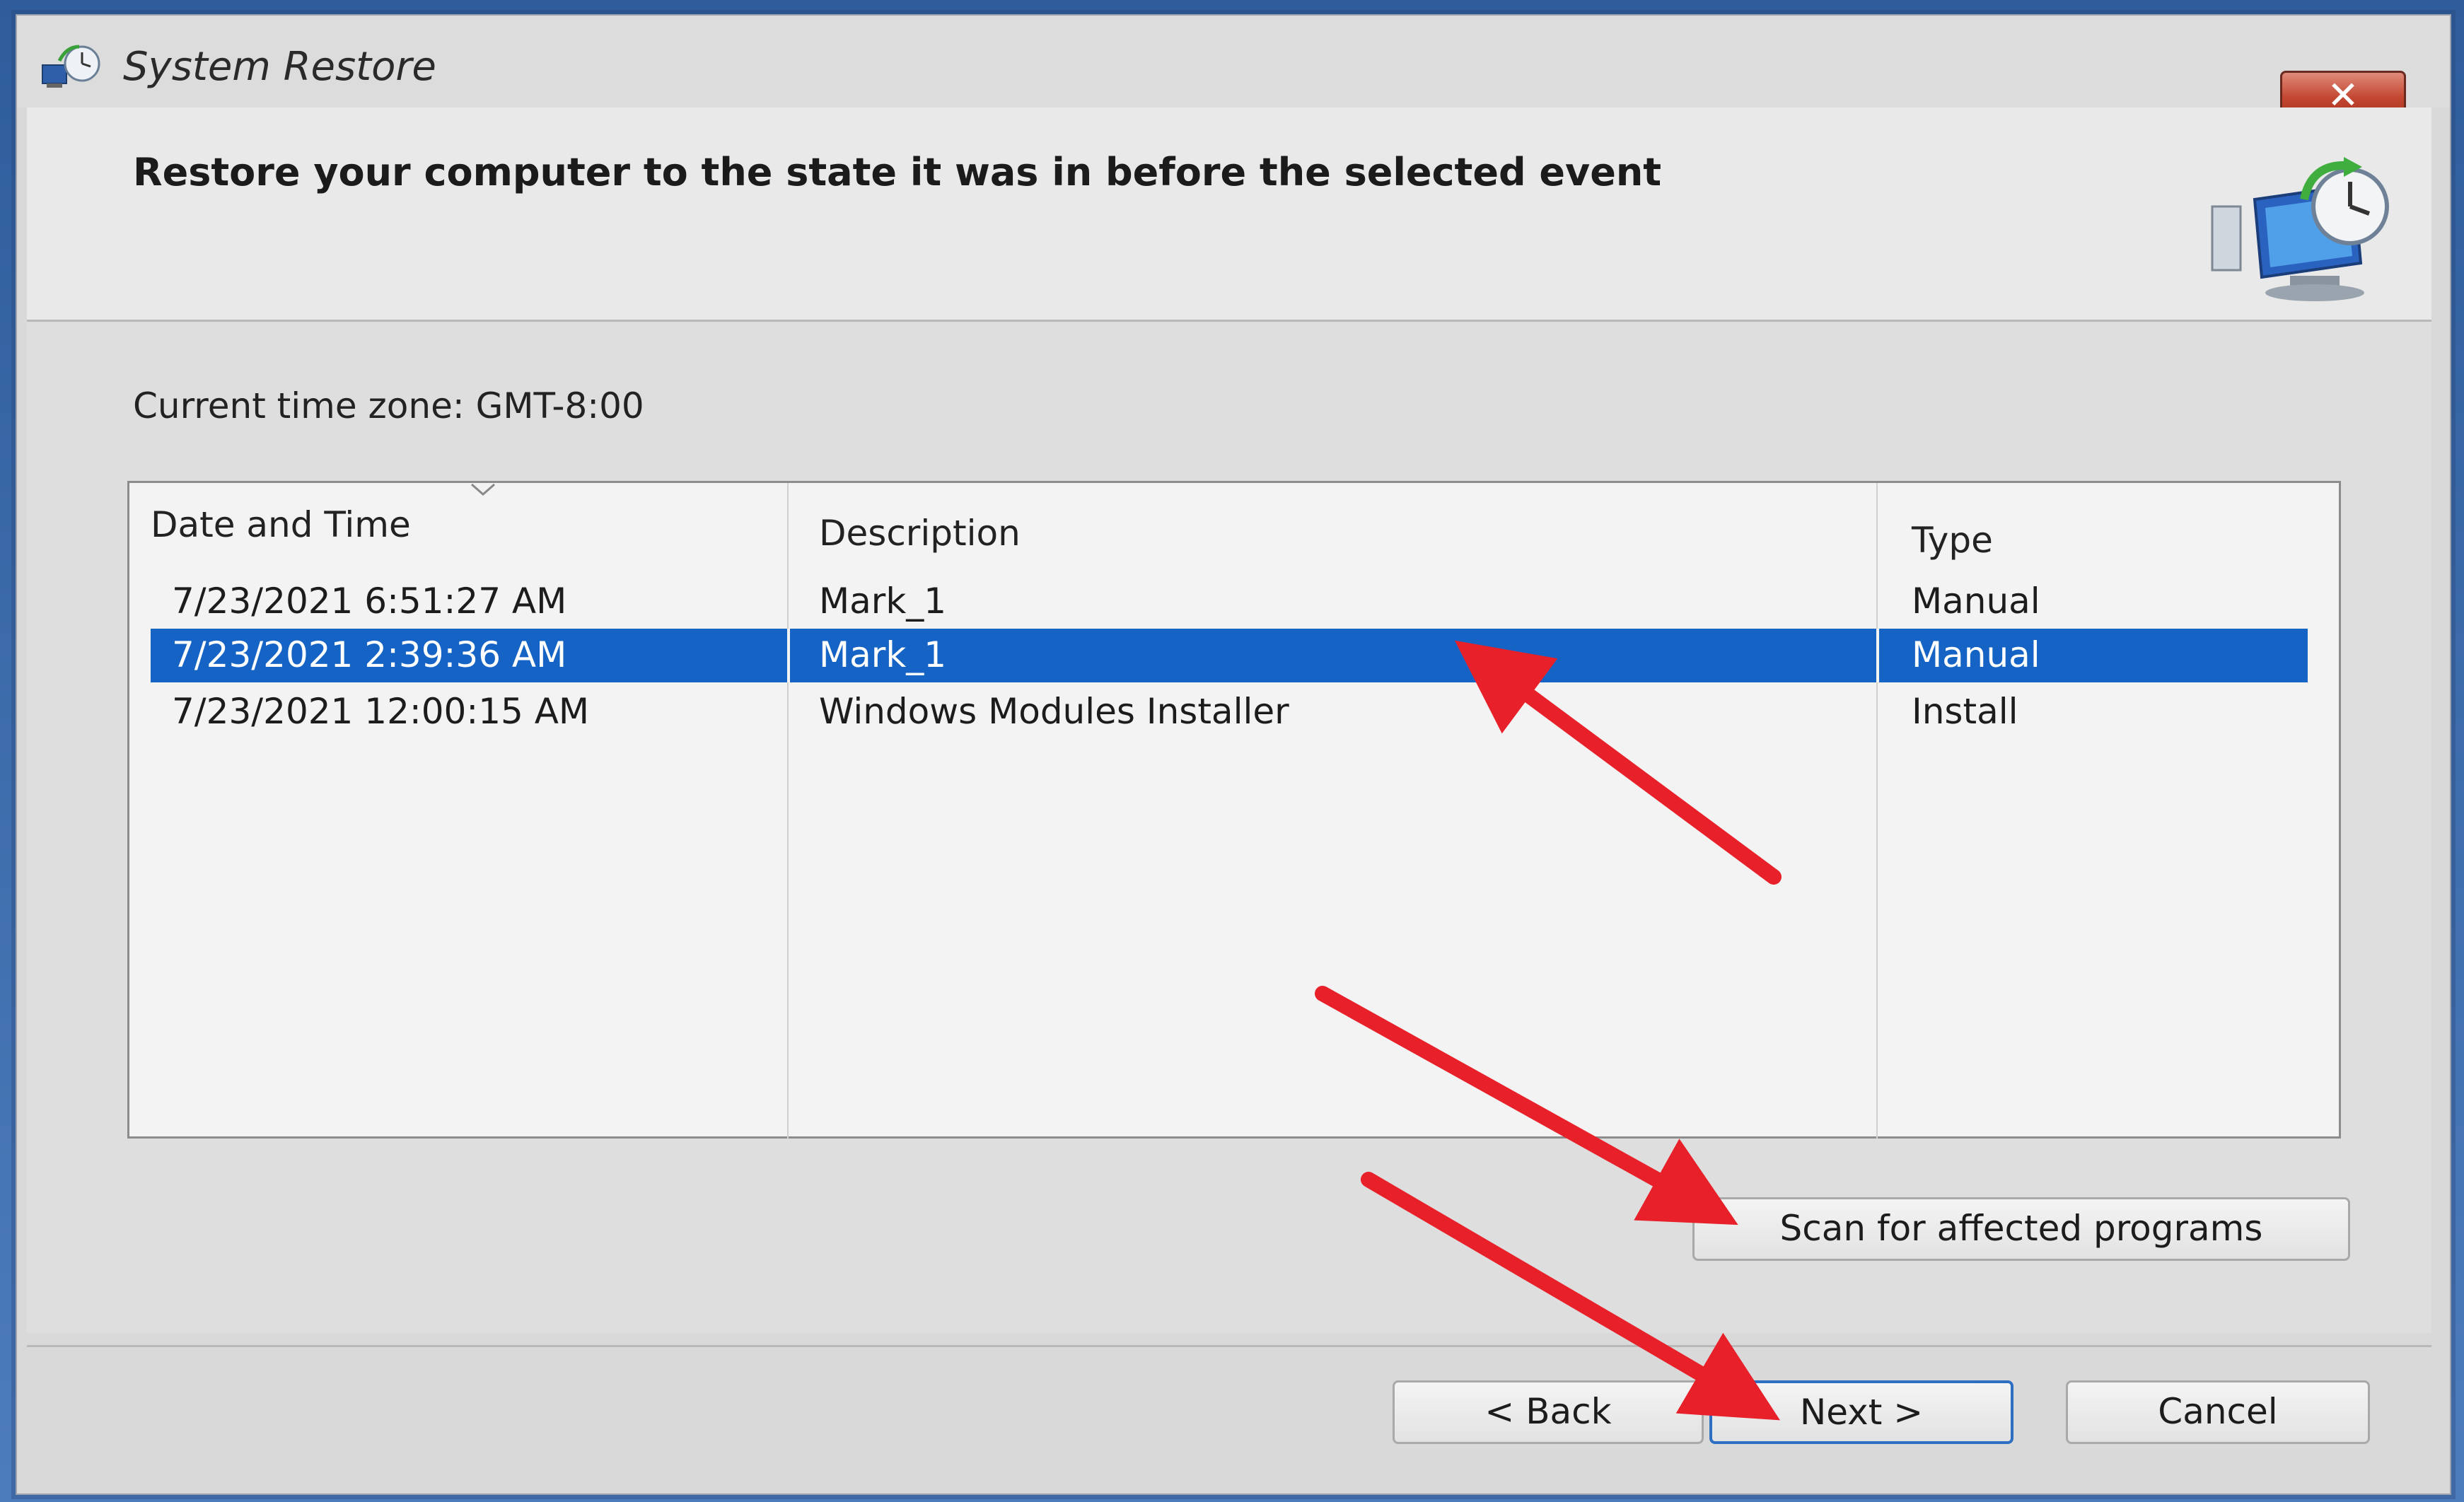 Image resolution: width=2464 pixels, height=1502 pixels. What do you see at coordinates (1548, 1412) in the screenshot?
I see `back-button: < Back` at bounding box center [1548, 1412].